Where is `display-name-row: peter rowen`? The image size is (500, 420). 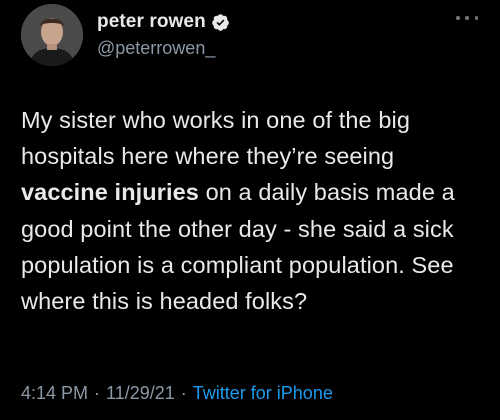 display-name-row: peter rowen is located at coordinates (163, 22).